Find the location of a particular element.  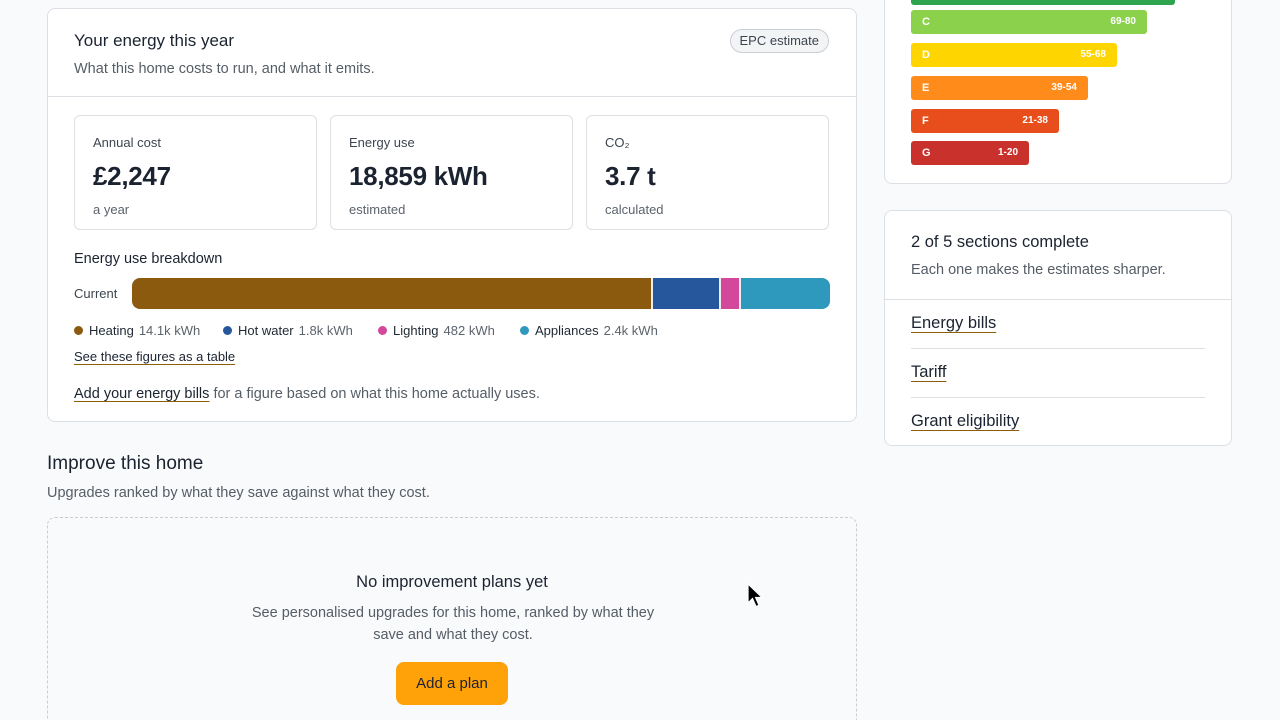

epc-band-range: 1-20 is located at coordinates (1007, 152).